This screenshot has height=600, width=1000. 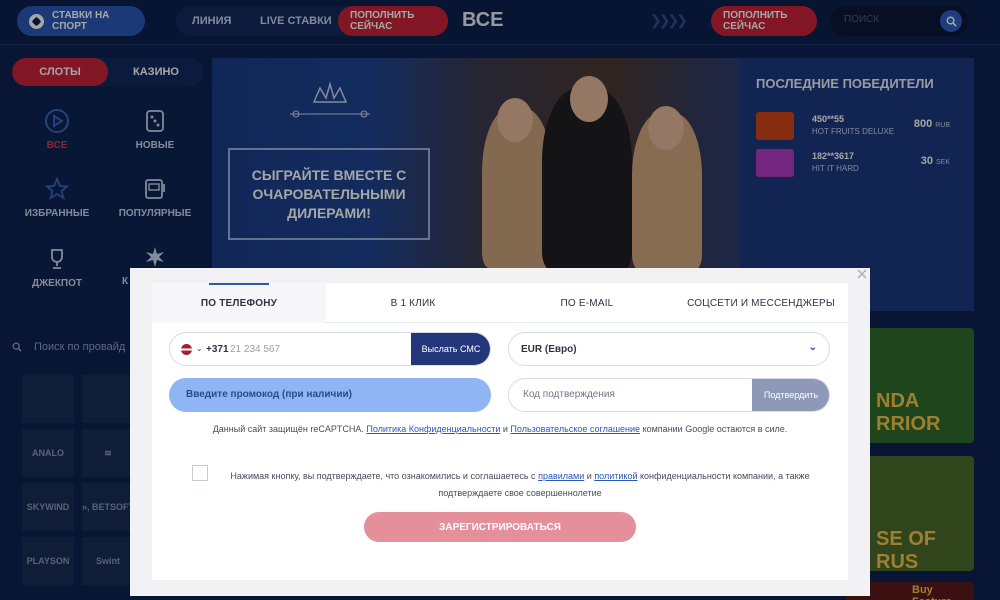 What do you see at coordinates (217, 349) in the screenshot?
I see `phone-prefix: +371` at bounding box center [217, 349].